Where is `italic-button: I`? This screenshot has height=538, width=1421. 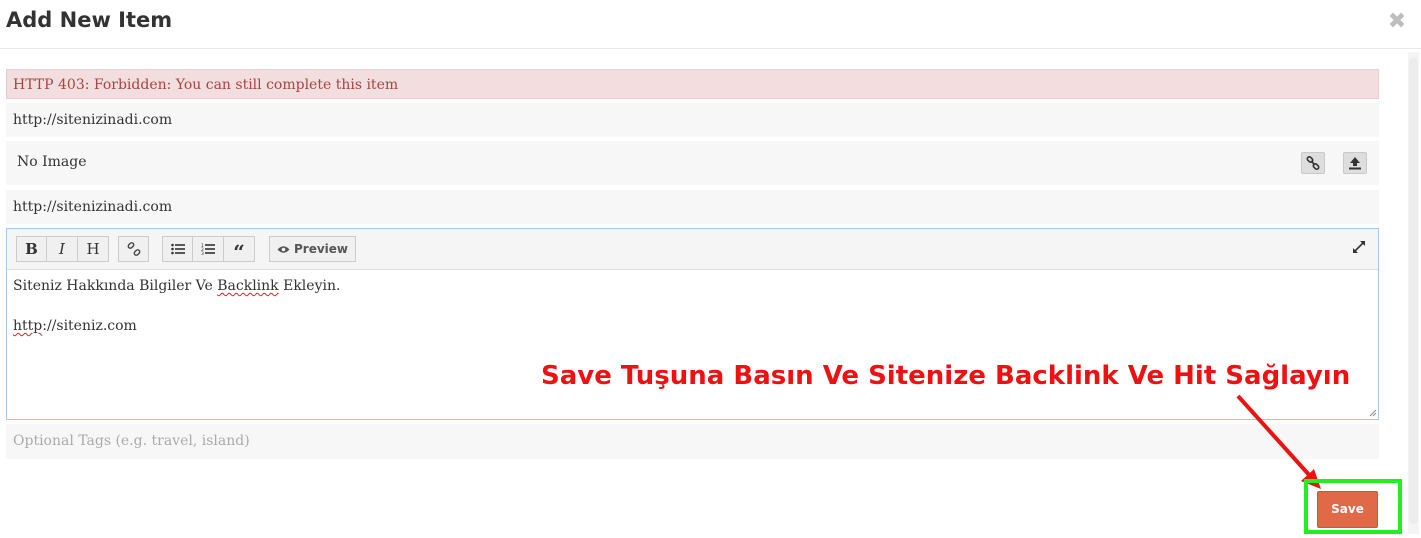 italic-button: I is located at coordinates (62, 249).